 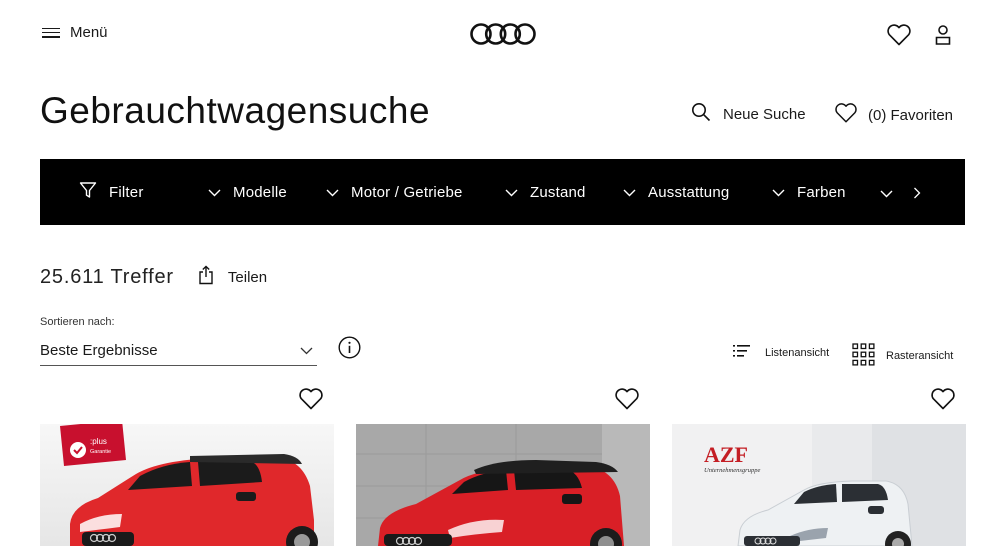 I want to click on sort-value: Beste Ergebnisse, so click(x=99, y=350).